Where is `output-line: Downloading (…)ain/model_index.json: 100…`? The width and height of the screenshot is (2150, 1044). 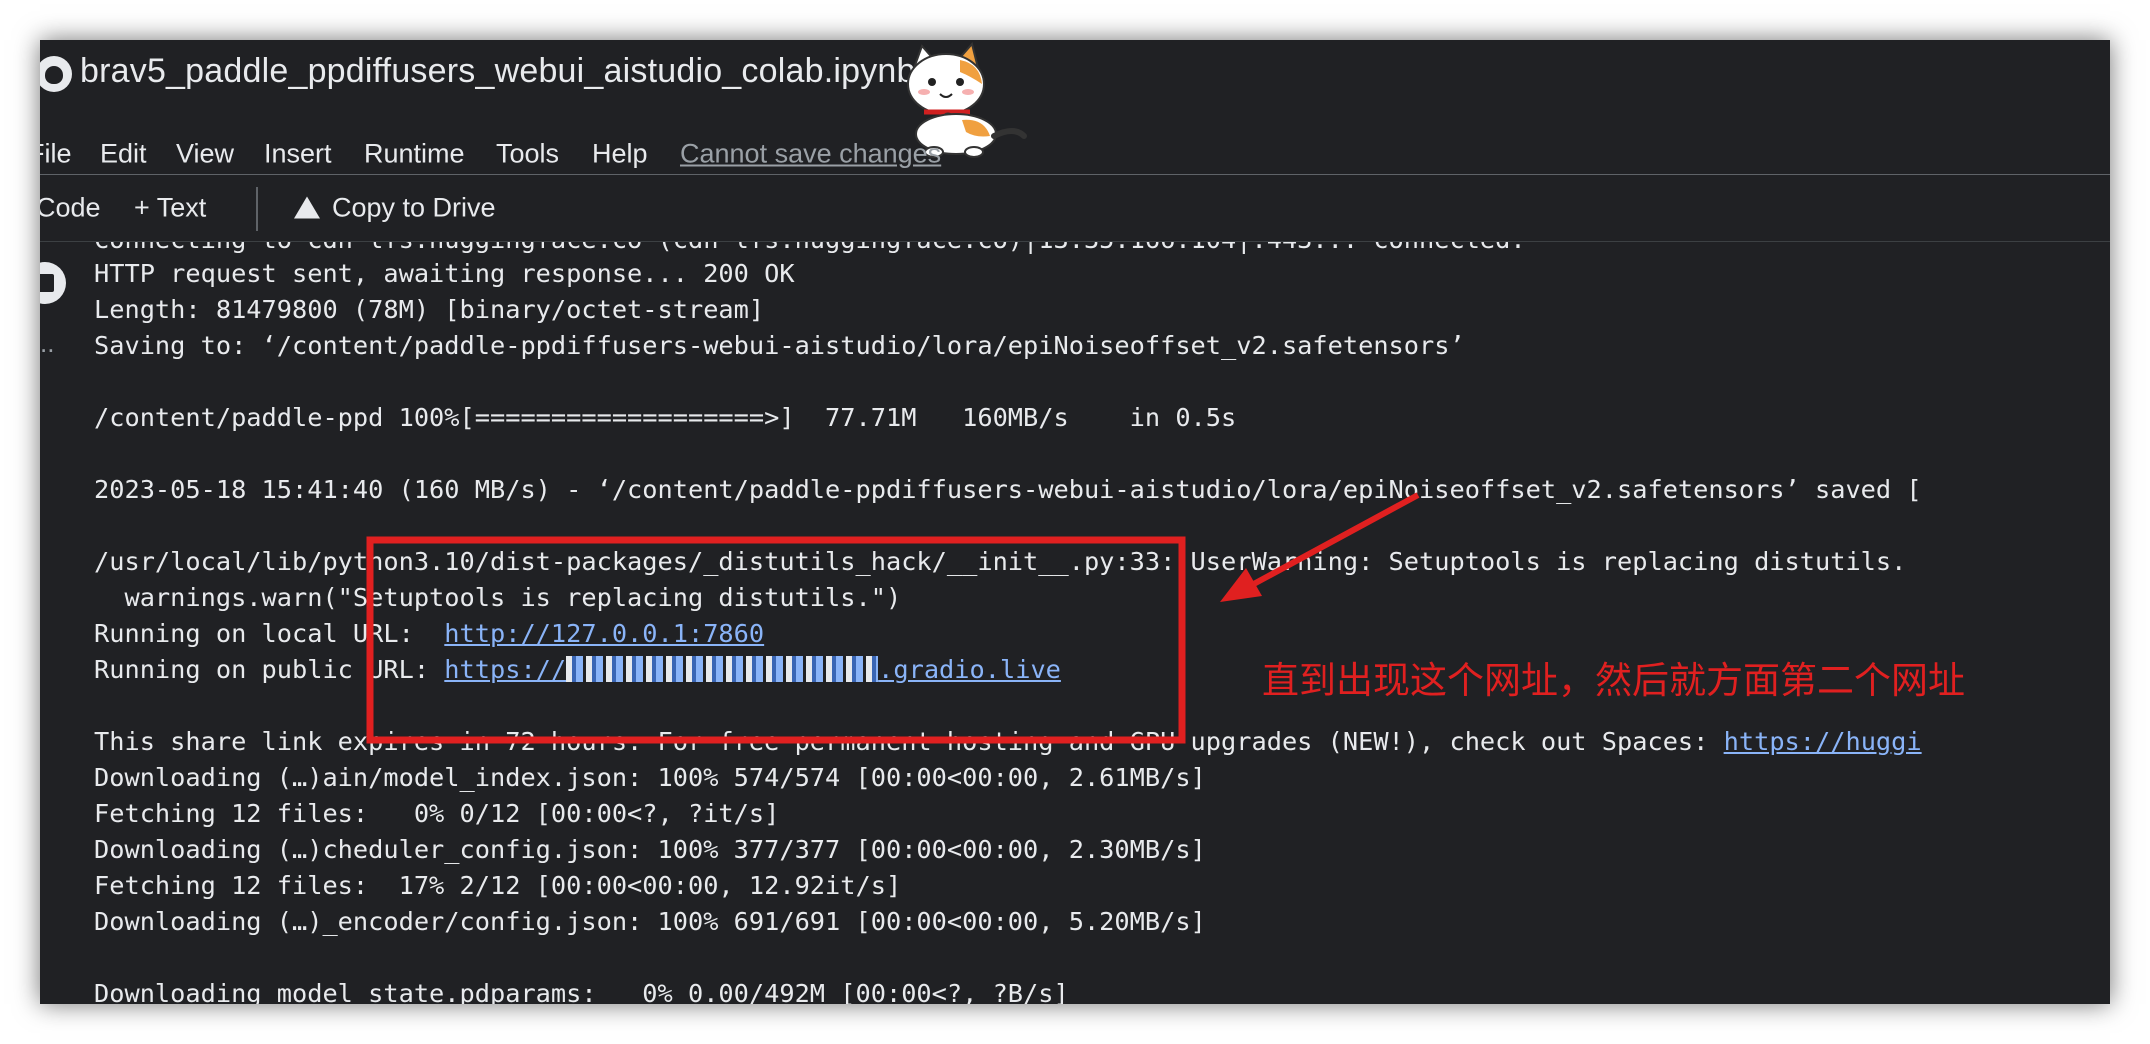 output-line: Downloading (…)ain/model_index.json: 100… is located at coordinates (650, 777).